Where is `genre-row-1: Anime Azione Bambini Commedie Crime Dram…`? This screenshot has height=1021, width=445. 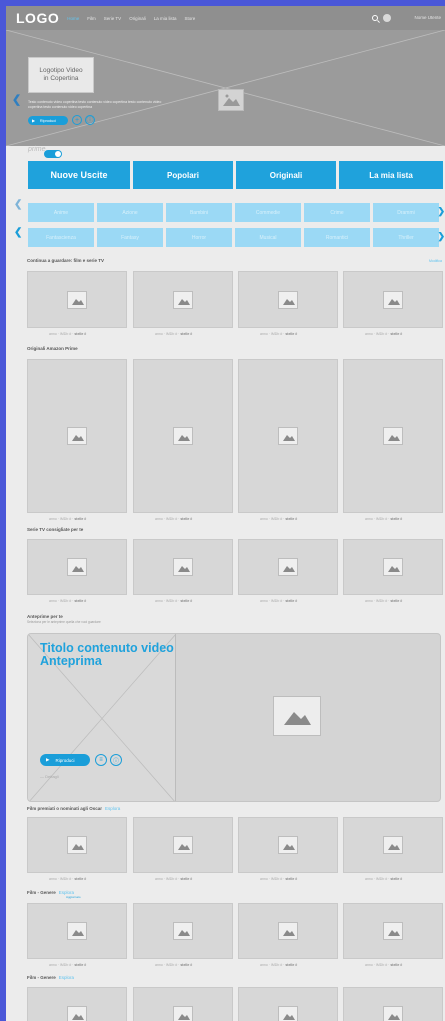
genre-row-1: Anime Azione Bambini Commedie Crime Dram… is located at coordinates (236, 212).